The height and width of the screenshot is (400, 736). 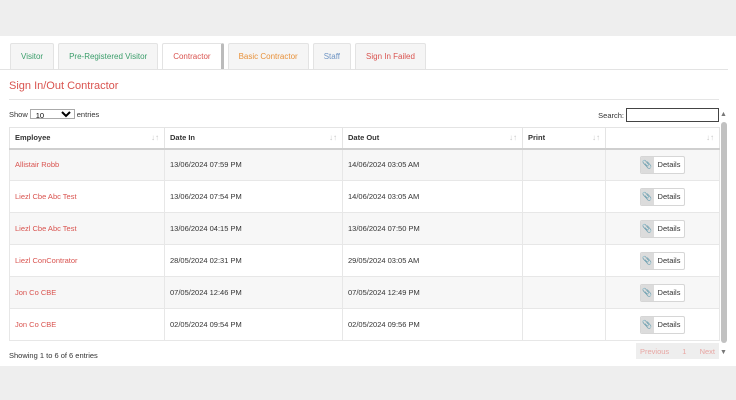 I want to click on tab-staff: Staff, so click(x=332, y=56).